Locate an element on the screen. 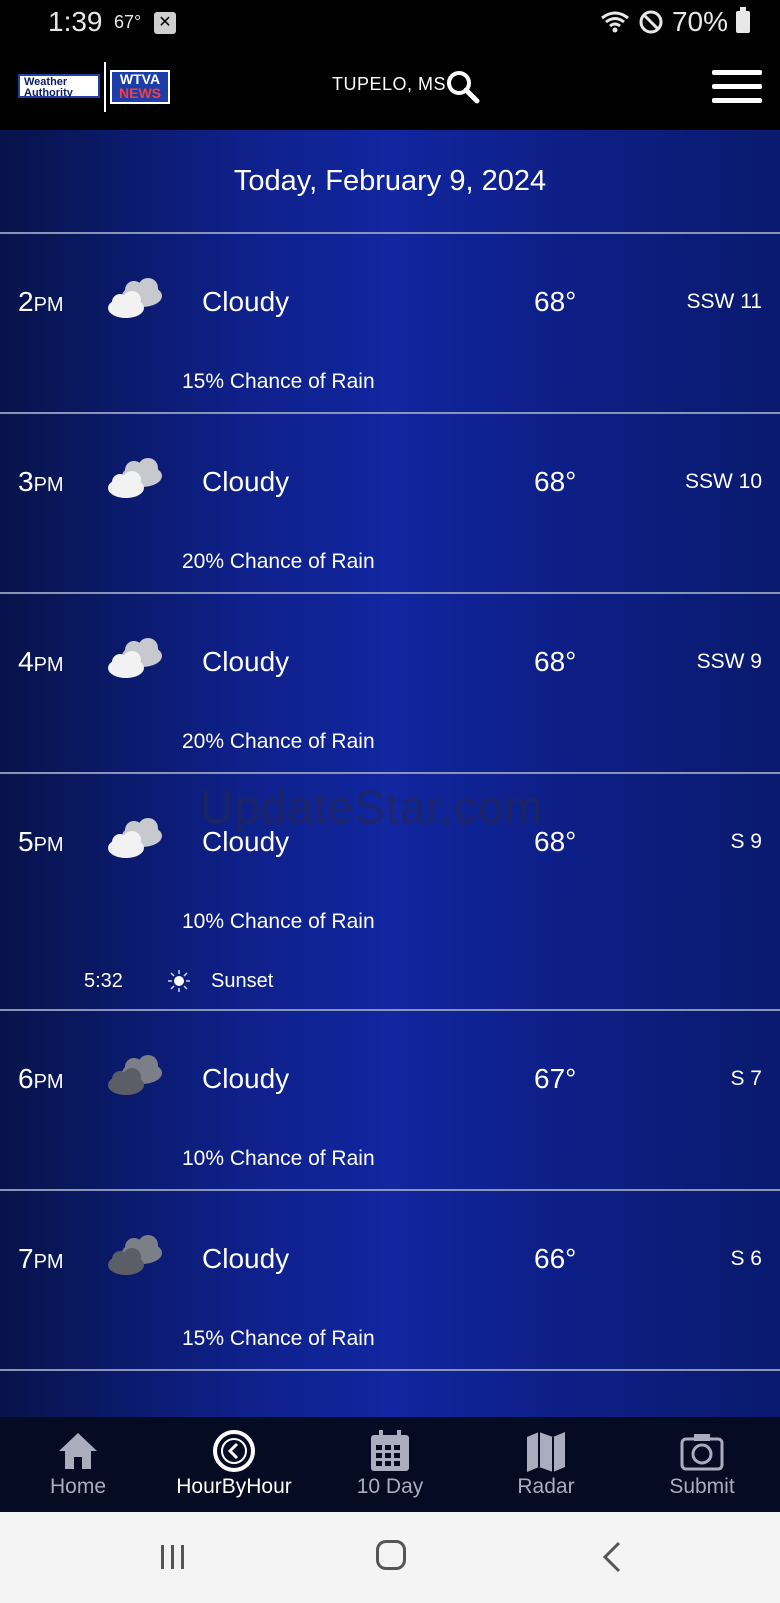 The image size is (780, 1603). wtva-news-logo: WTVA NEWS is located at coordinates (140, 87).